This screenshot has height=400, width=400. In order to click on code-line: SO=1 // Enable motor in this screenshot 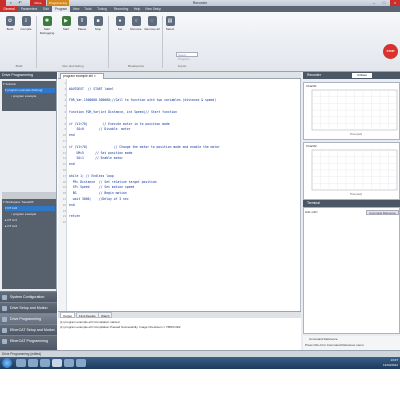, I will do `click(96, 158)`.